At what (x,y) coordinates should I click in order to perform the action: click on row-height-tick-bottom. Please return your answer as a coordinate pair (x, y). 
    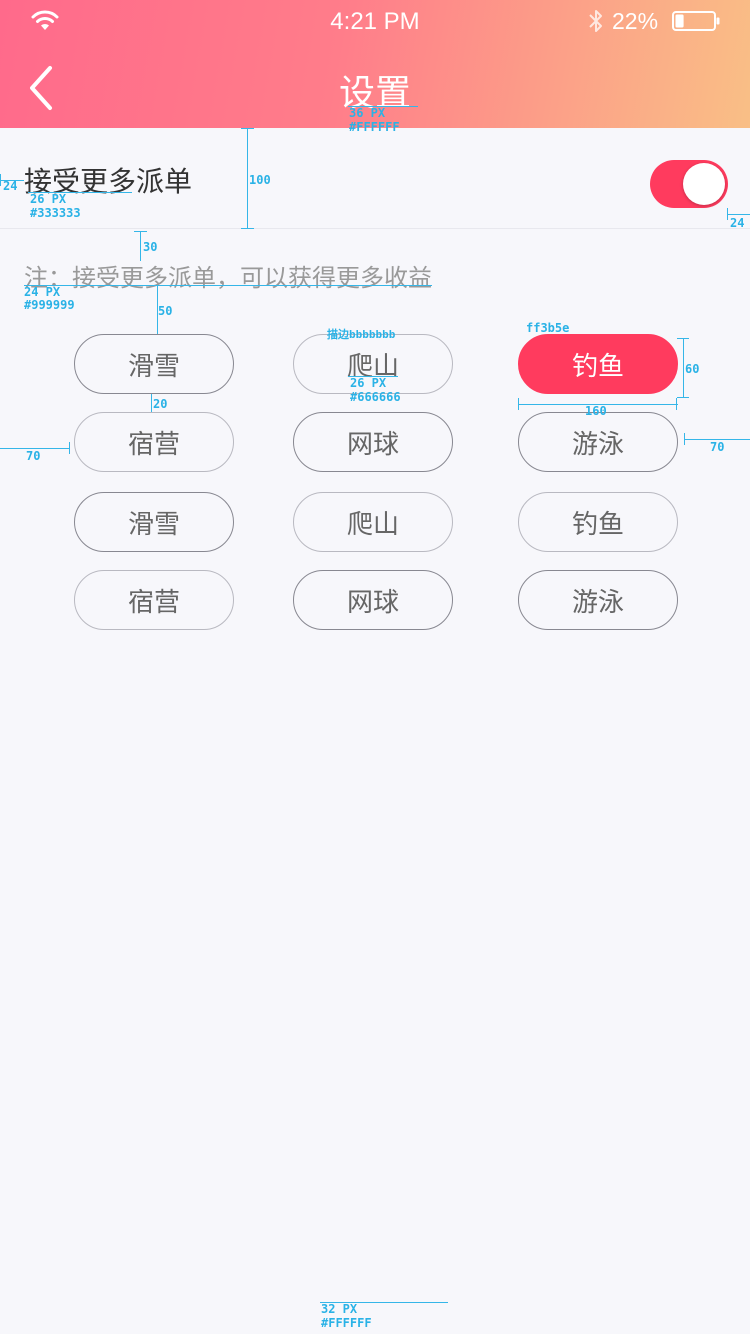
    Looking at the image, I should click on (247, 228).